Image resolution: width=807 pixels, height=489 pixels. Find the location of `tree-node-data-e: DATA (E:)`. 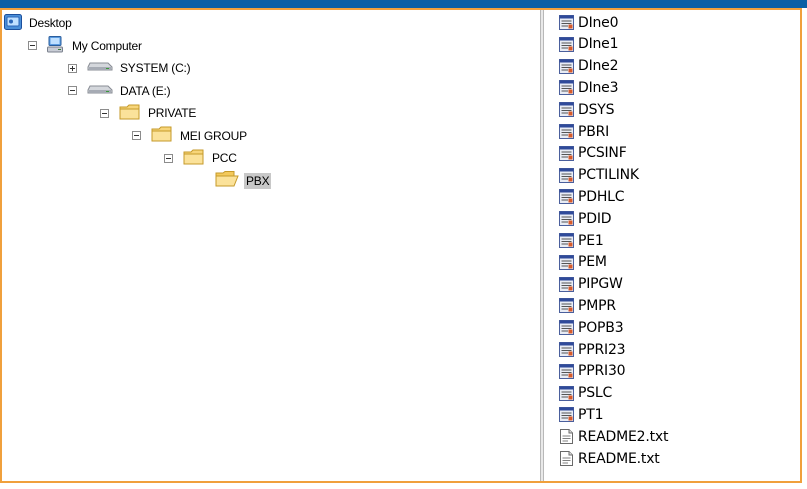

tree-node-data-e: DATA (E:) is located at coordinates (120, 91).